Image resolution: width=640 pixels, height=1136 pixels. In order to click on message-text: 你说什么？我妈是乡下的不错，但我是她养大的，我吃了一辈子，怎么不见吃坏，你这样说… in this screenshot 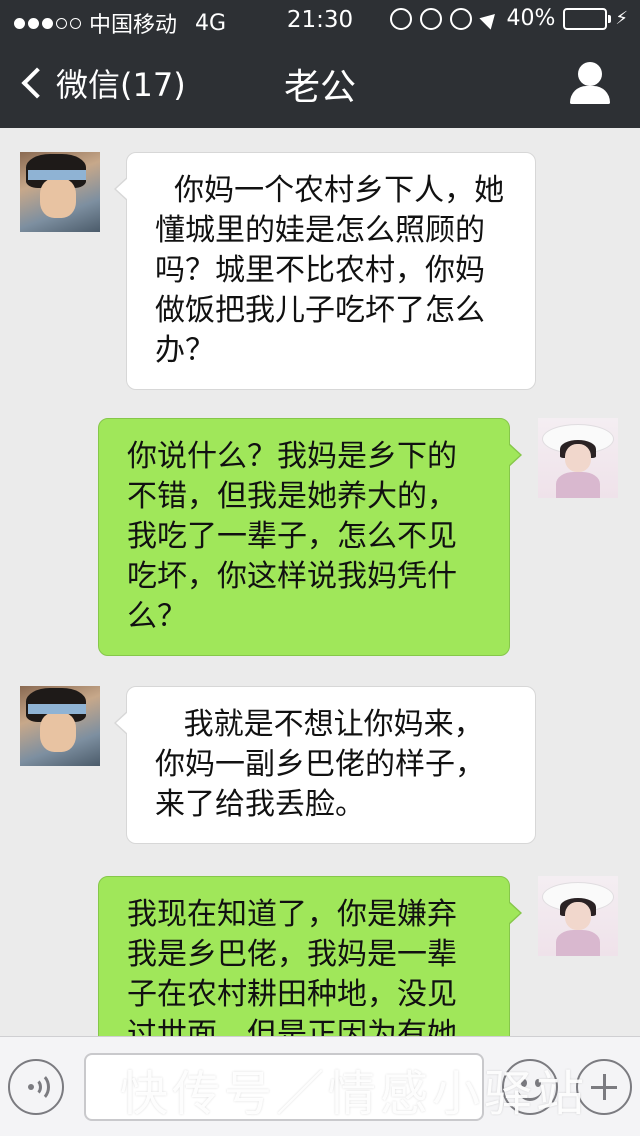, I will do `click(292, 536)`.